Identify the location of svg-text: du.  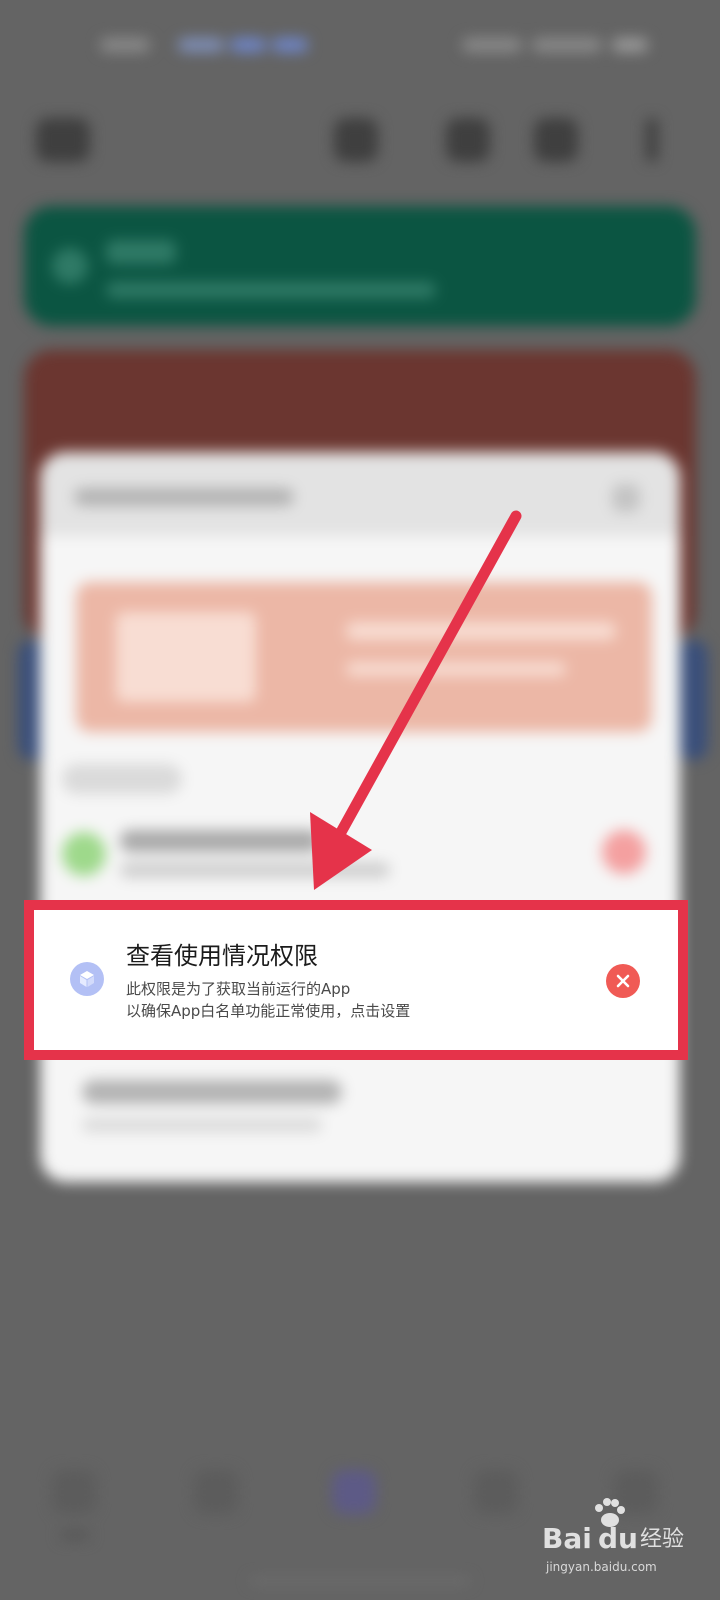
(618, 1538).